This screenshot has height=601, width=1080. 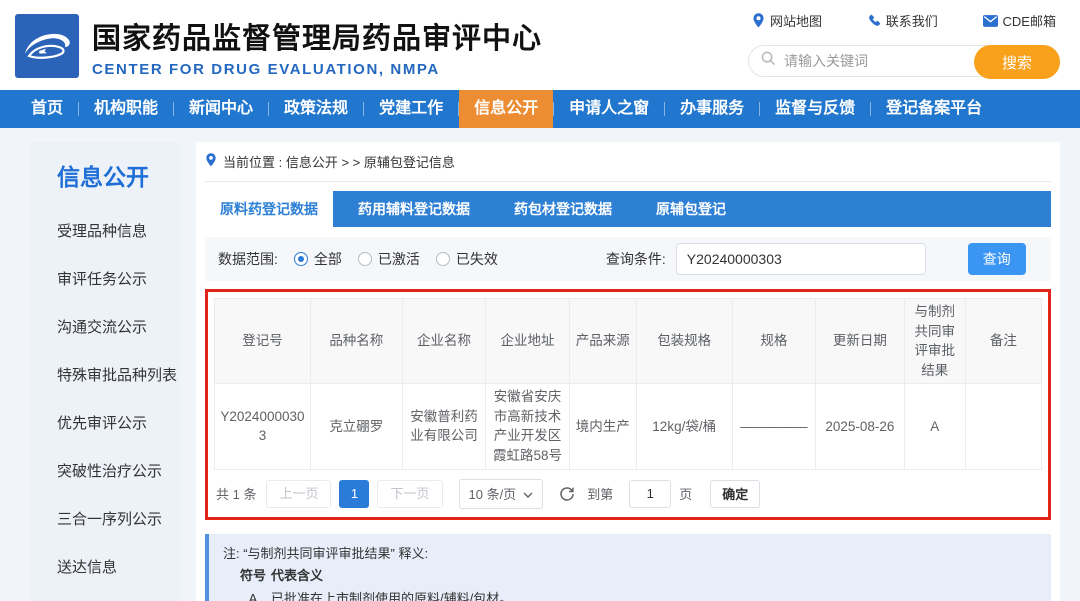 I want to click on site-title: 国家药品监督管理局药品审评中心, so click(x=317, y=38).